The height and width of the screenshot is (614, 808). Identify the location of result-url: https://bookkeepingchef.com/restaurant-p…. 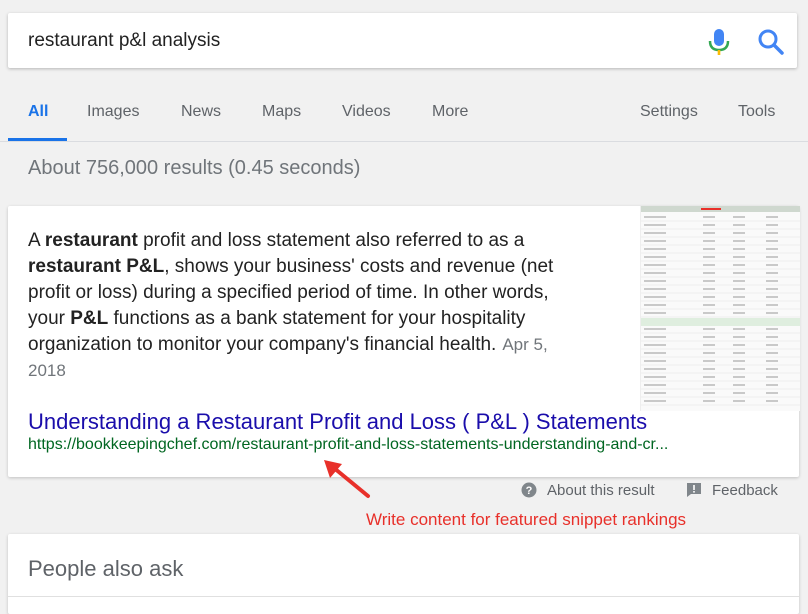
(348, 445).